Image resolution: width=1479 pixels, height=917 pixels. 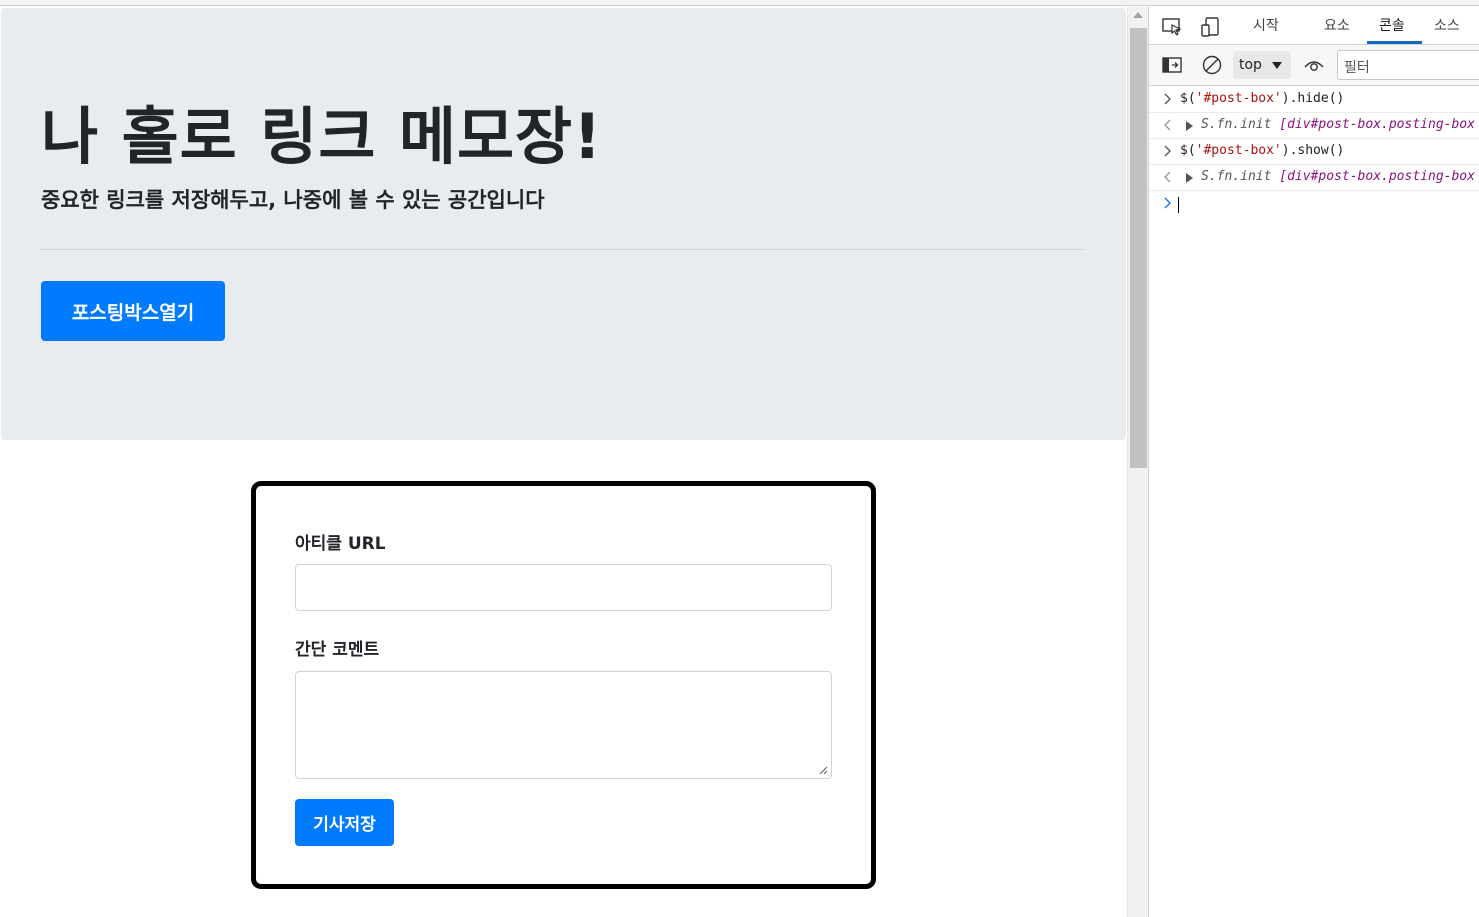 What do you see at coordinates (293, 200) in the screenshot?
I see `page-lead: 중요한 링크를 저장해두고, 나중에 볼 수 있는 공간입니다` at bounding box center [293, 200].